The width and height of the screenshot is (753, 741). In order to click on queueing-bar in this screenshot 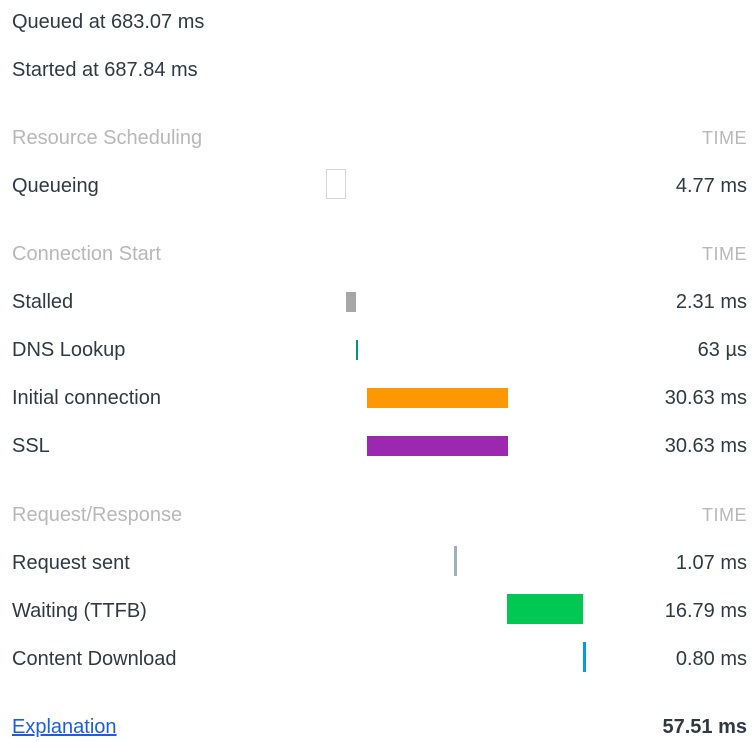, I will do `click(336, 184)`.